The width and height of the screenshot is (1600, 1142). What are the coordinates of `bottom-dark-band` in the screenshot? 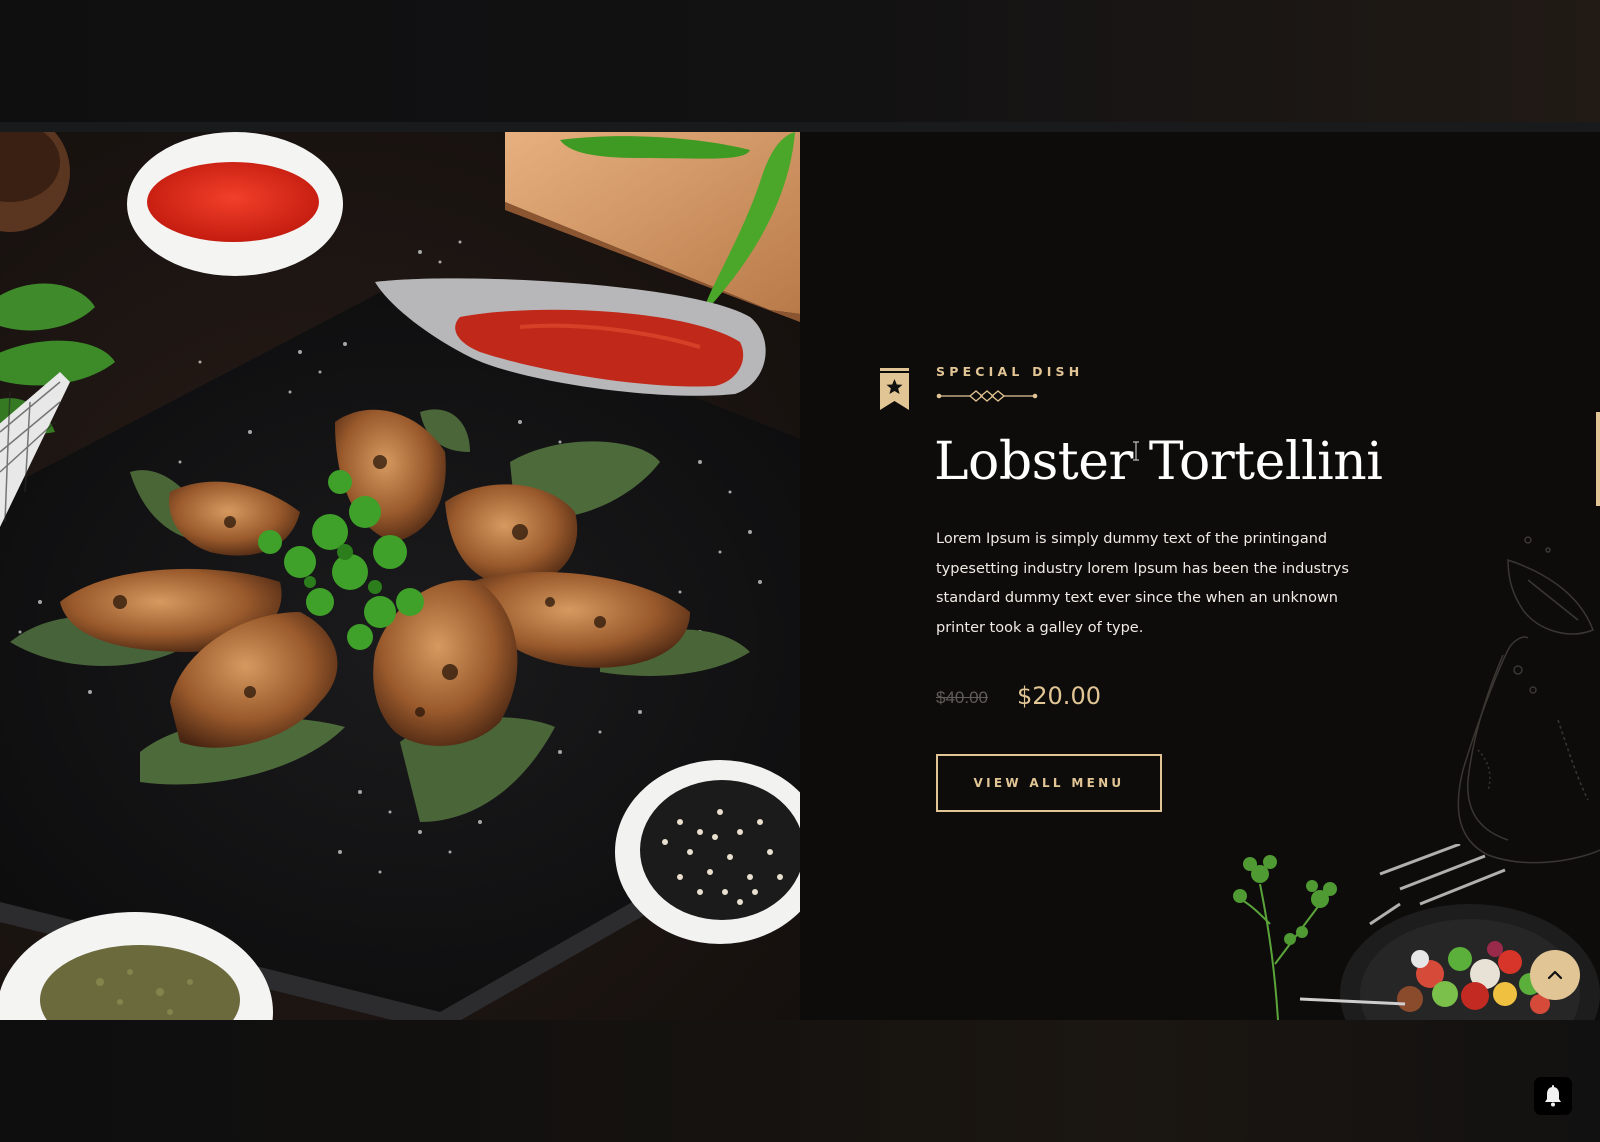 It's located at (800, 1081).